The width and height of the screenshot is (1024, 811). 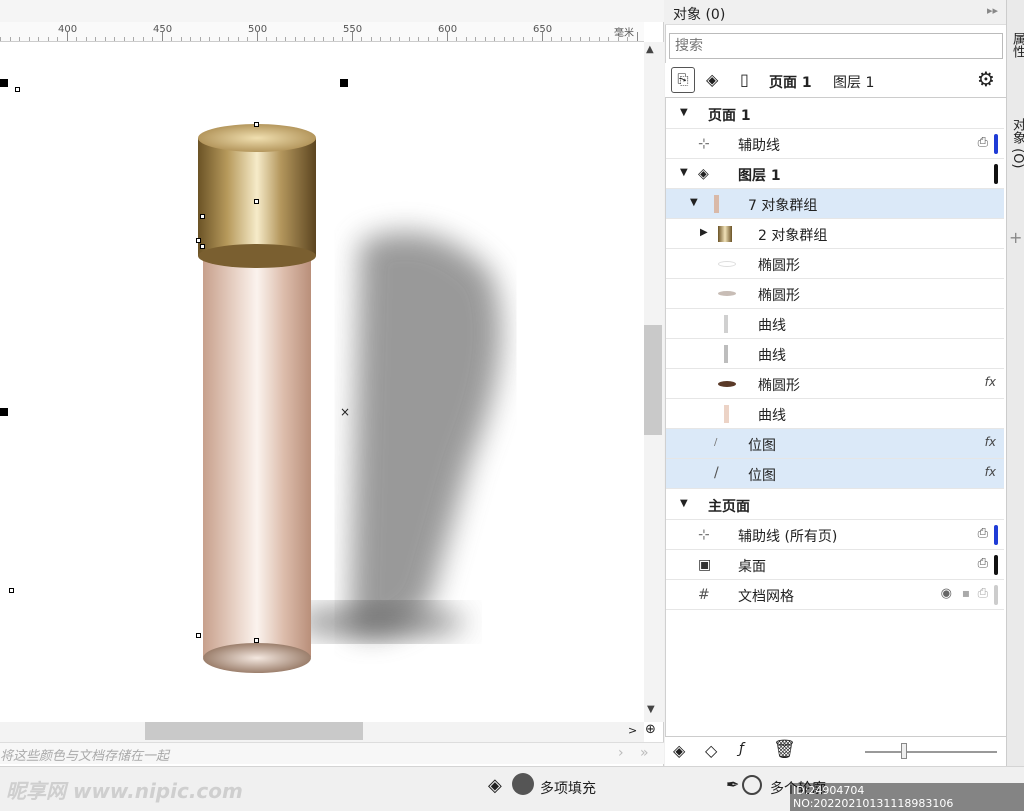 What do you see at coordinates (835, 144) in the screenshot?
I see `tree-row-guides: ⊹ 辅助线 ⎙` at bounding box center [835, 144].